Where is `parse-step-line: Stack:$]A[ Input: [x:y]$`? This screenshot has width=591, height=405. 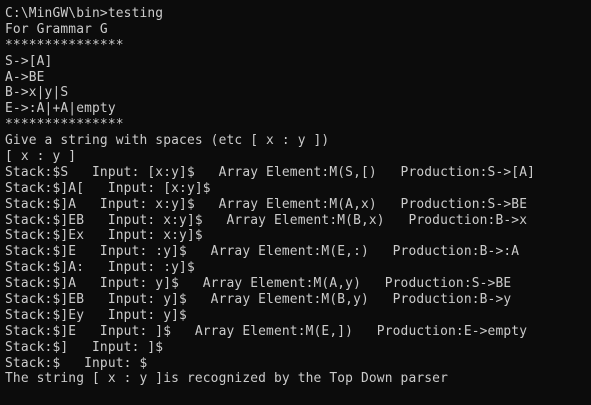
parse-step-line: Stack:$]A[ Input: [x:y]$ is located at coordinates (108, 188).